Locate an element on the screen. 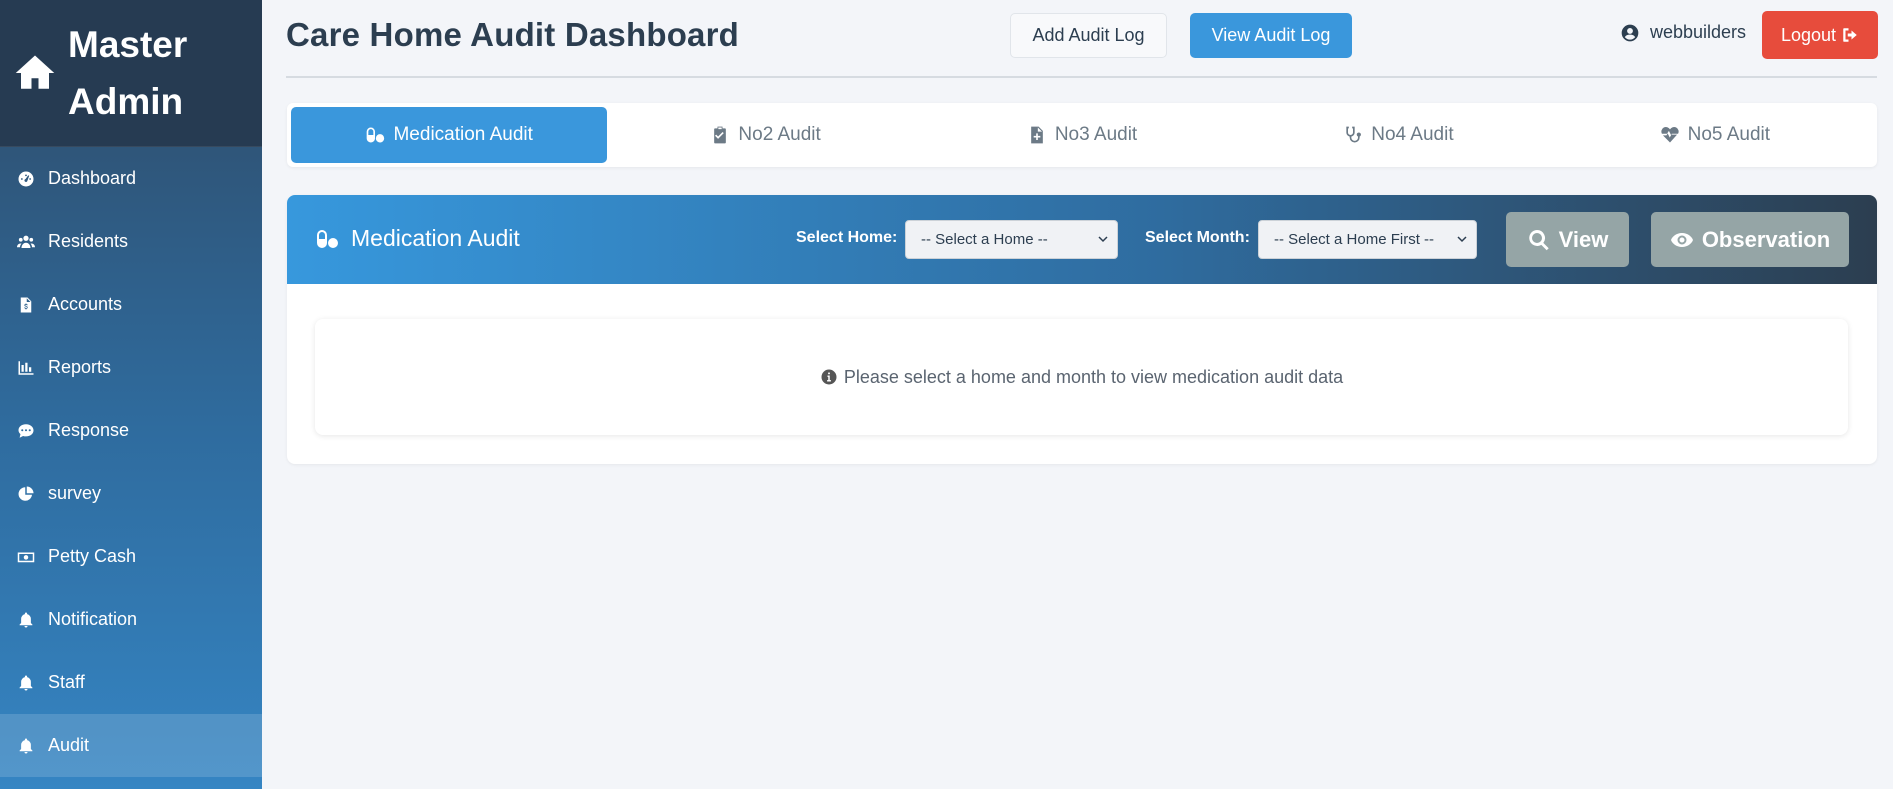 This screenshot has width=1893, height=789. tab-label: No2 Audit is located at coordinates (779, 134).